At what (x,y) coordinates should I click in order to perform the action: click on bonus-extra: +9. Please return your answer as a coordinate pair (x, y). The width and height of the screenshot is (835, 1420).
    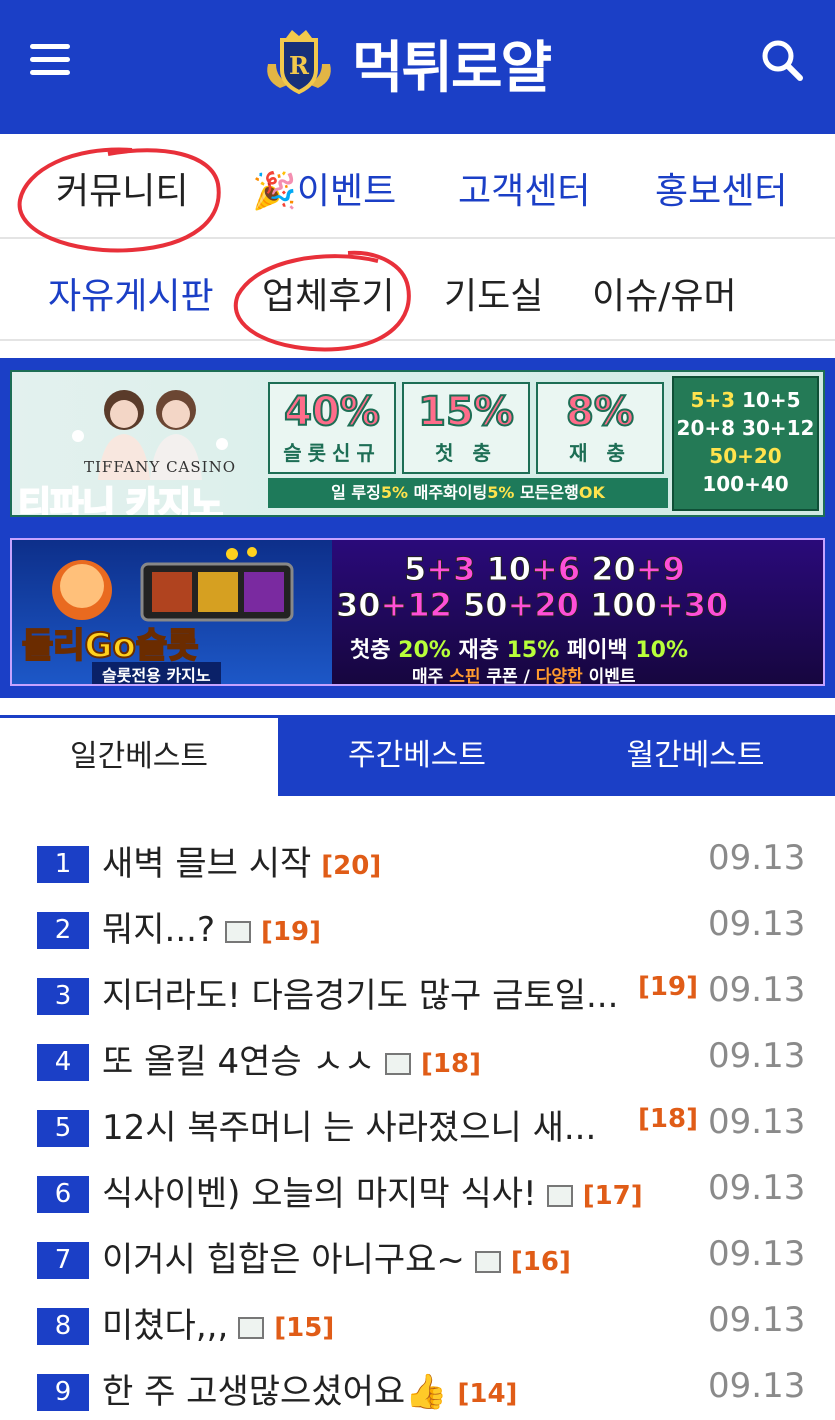
    Looking at the image, I should click on (660, 569).